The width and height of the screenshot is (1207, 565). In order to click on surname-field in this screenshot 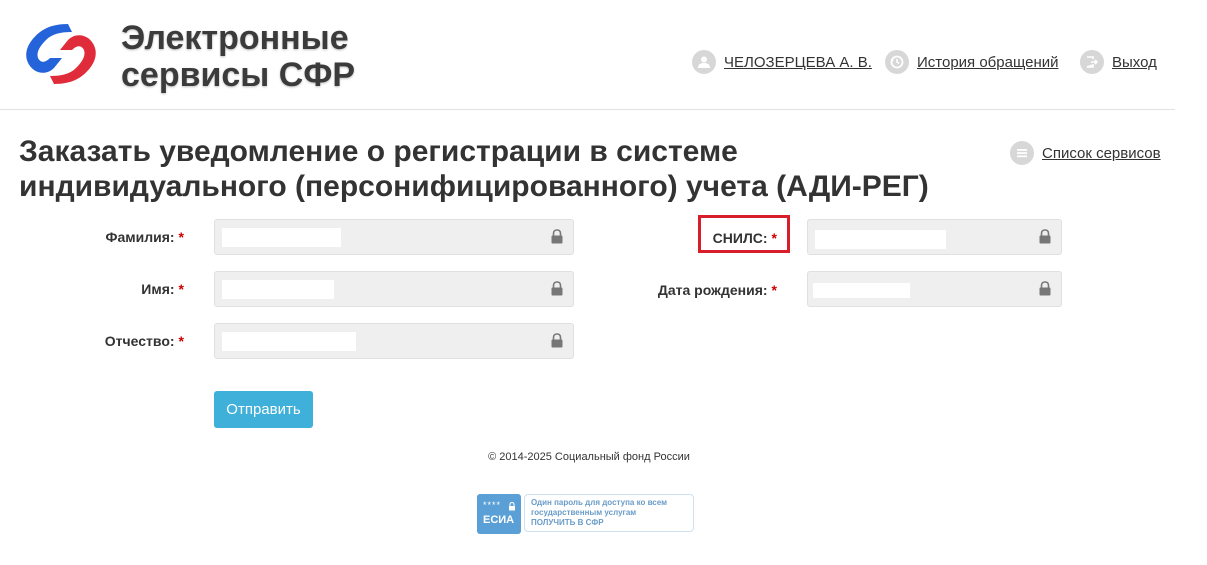, I will do `click(394, 237)`.